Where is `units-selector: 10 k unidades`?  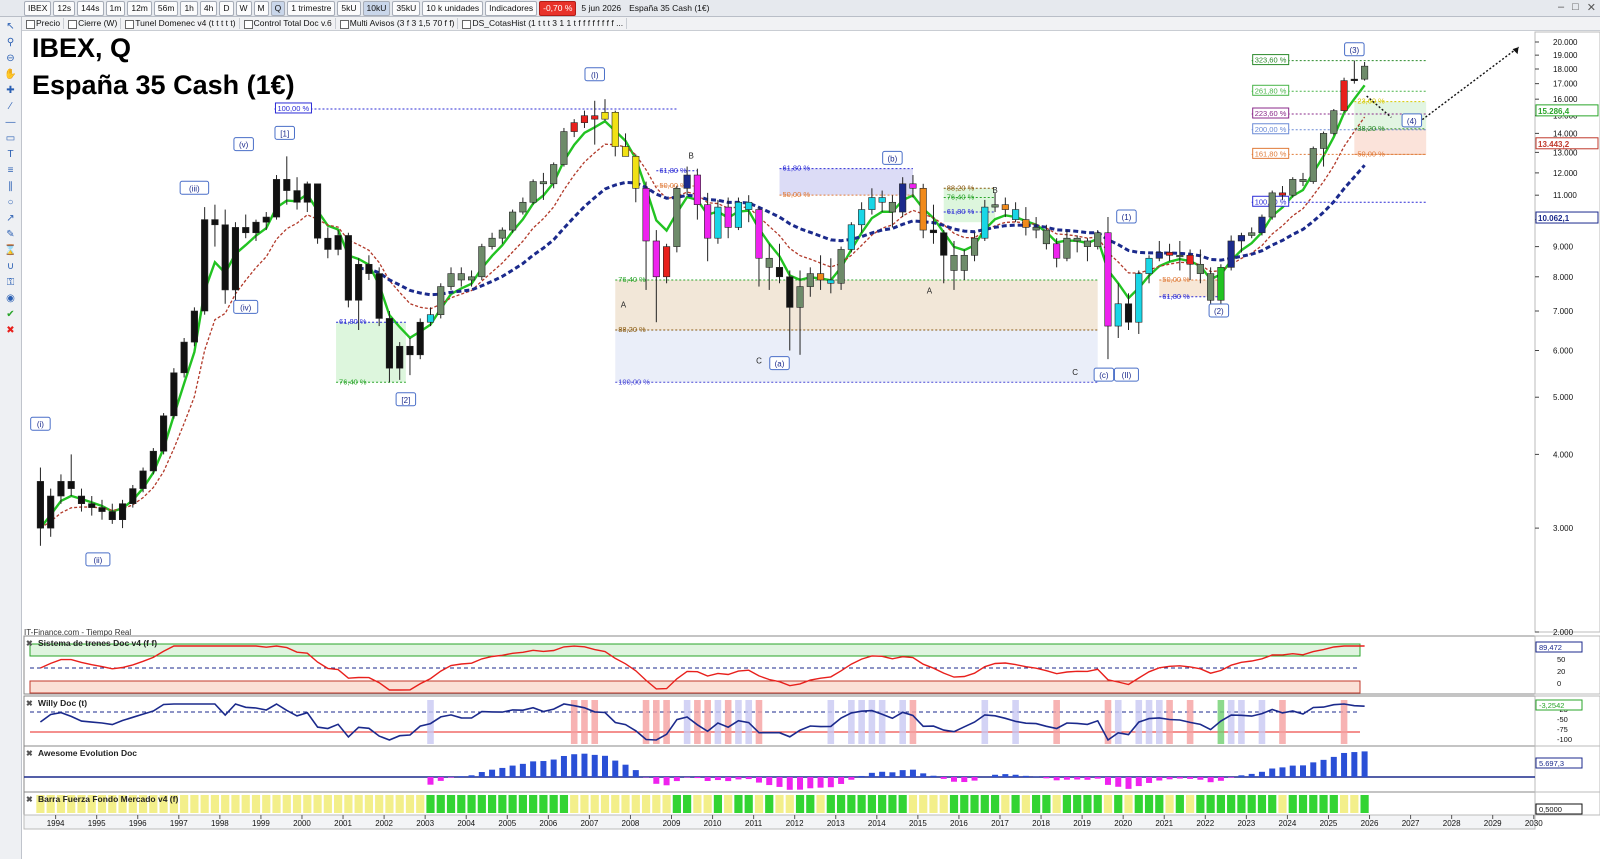 units-selector: 10 k unidades is located at coordinates (453, 8).